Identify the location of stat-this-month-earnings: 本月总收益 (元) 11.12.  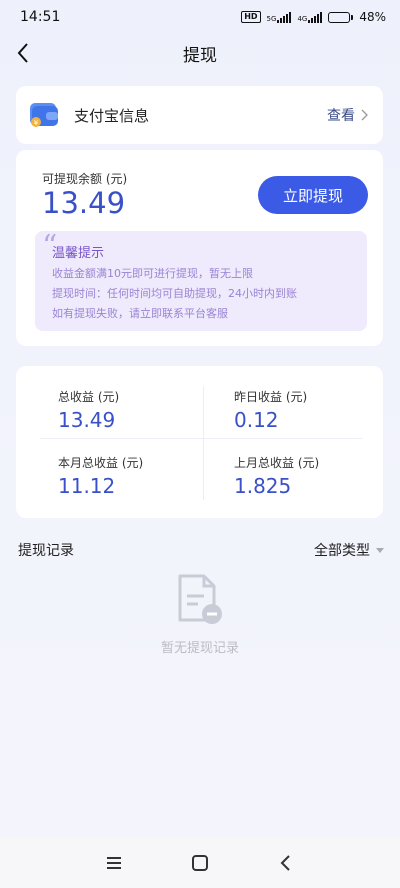
(138, 476).